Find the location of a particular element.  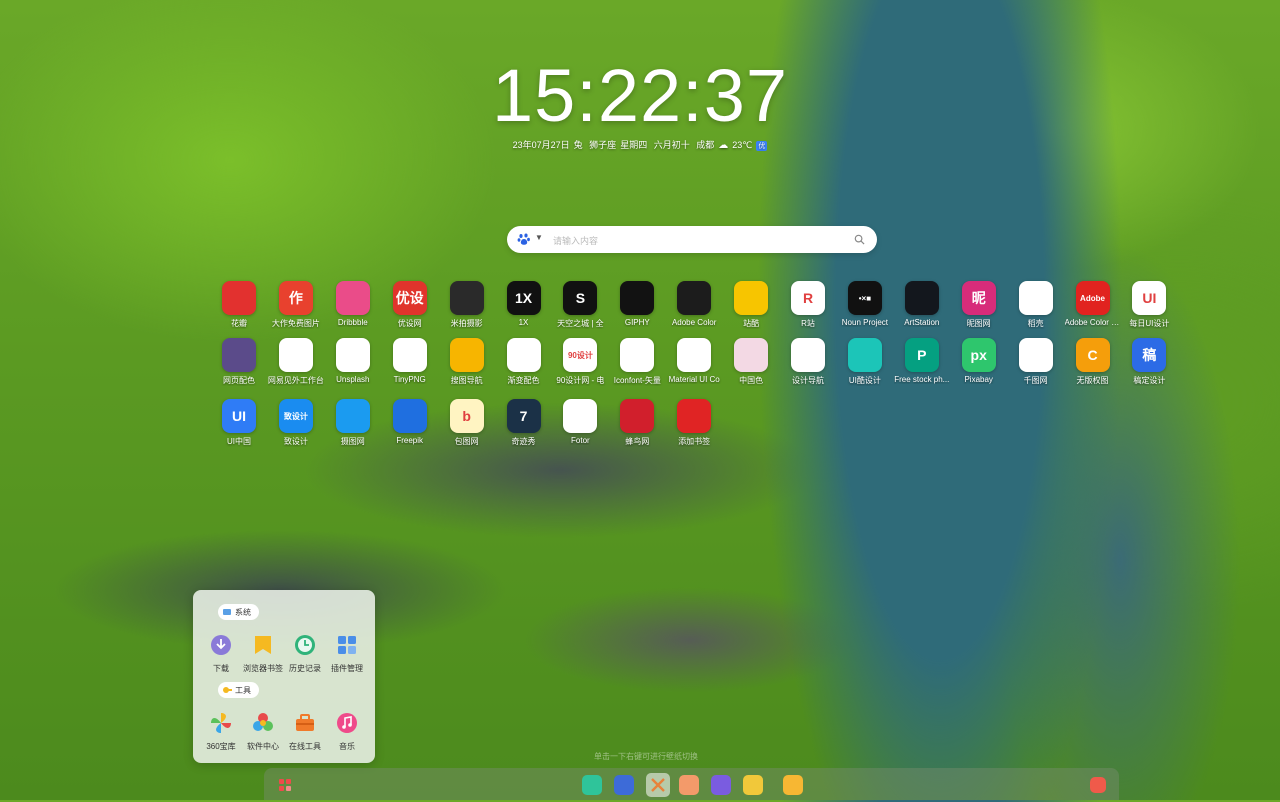

app-shortcut: 设计导航 is located at coordinates (808, 362).